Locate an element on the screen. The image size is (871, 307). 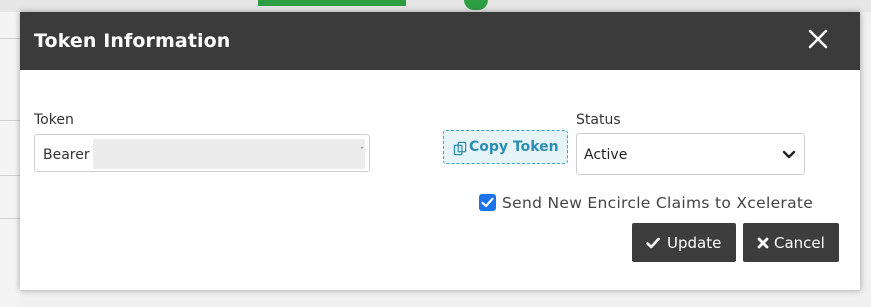
send-claims-checkbox is located at coordinates (487, 202).